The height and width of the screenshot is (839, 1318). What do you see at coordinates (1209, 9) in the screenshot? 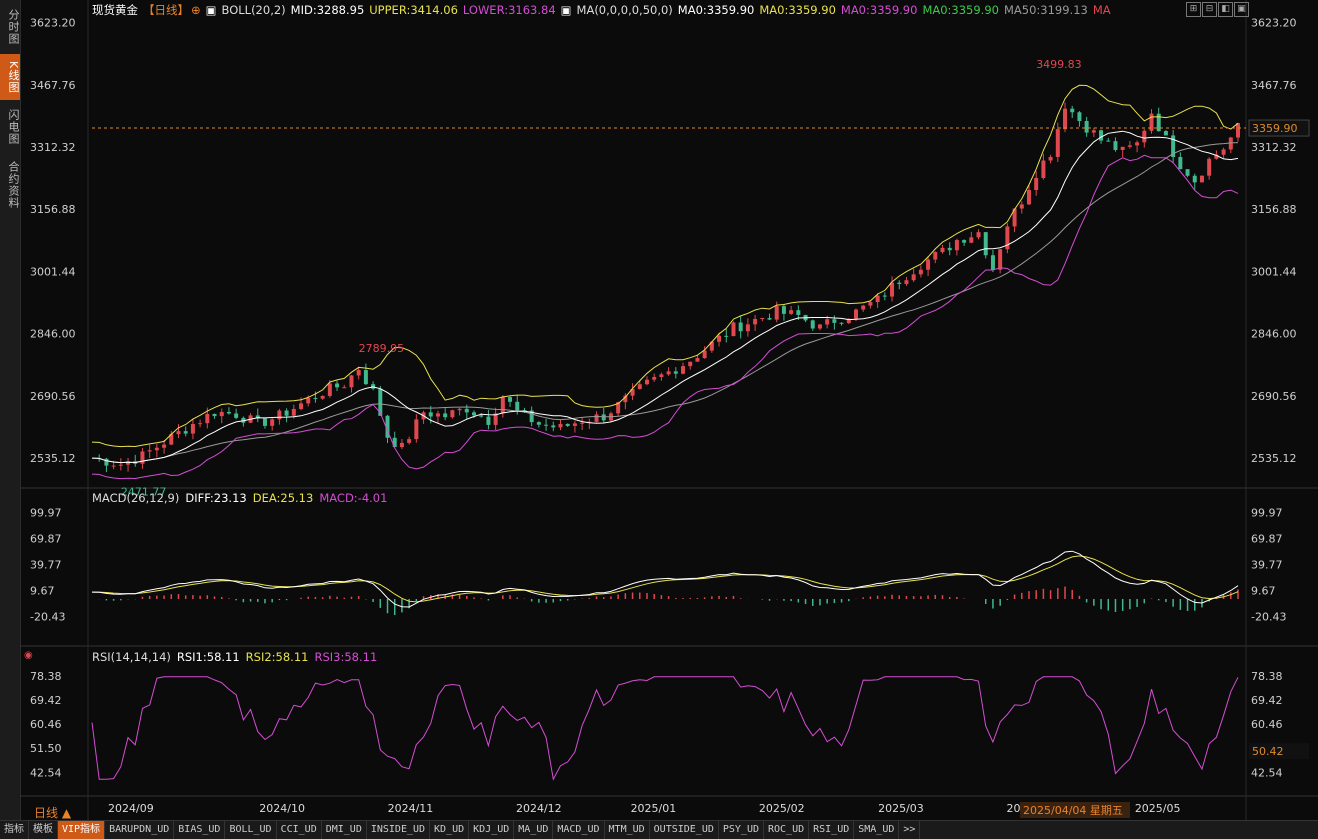
I see `split-icon: ⊟` at bounding box center [1209, 9].